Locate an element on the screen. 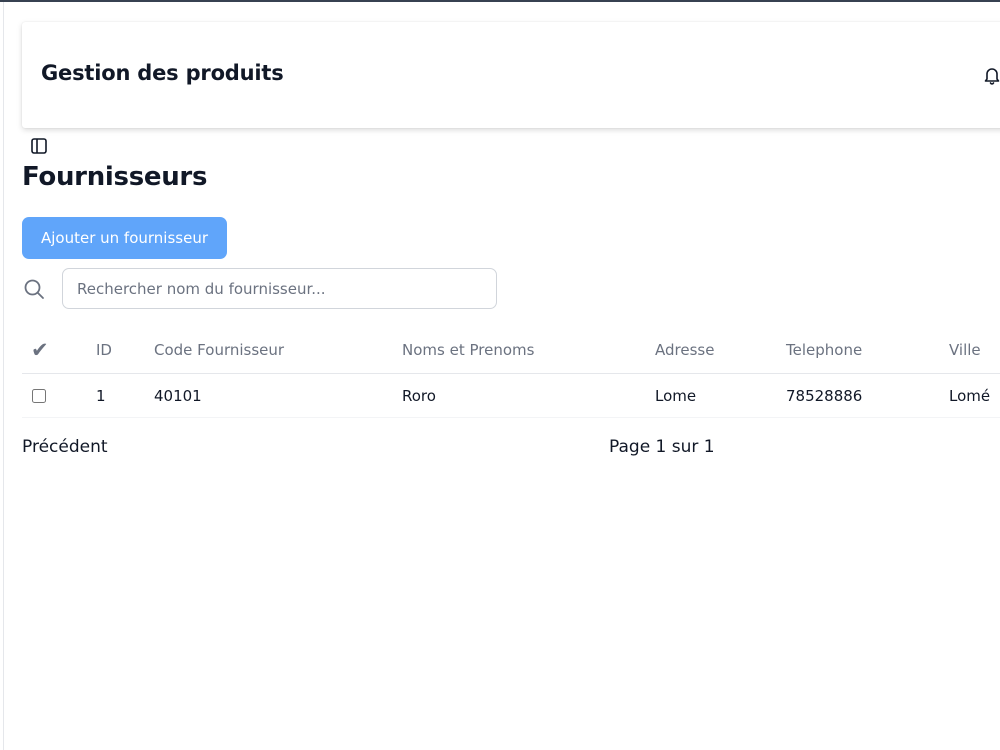  column-header-address: Adresse is located at coordinates (685, 350).